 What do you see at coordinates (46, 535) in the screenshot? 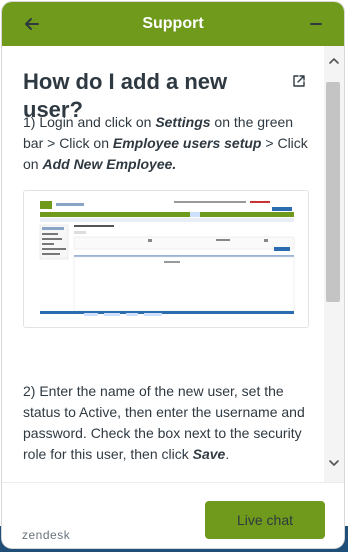
I see `zendesk-logo: zendesk` at bounding box center [46, 535].